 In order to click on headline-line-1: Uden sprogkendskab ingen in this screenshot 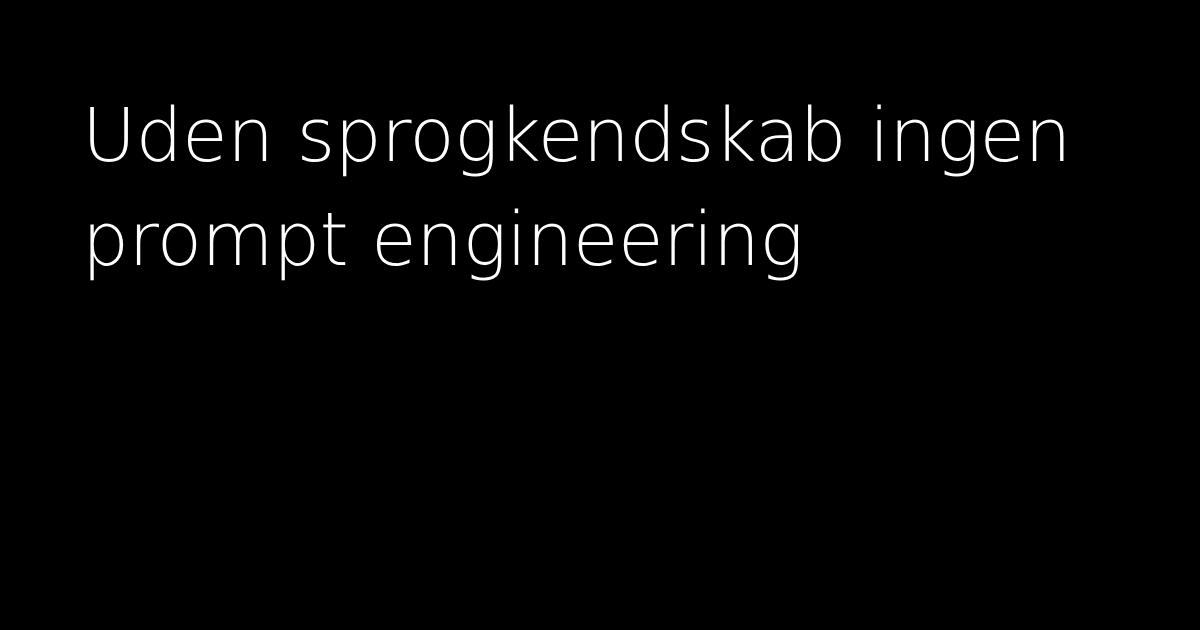, I will do `click(576, 136)`.